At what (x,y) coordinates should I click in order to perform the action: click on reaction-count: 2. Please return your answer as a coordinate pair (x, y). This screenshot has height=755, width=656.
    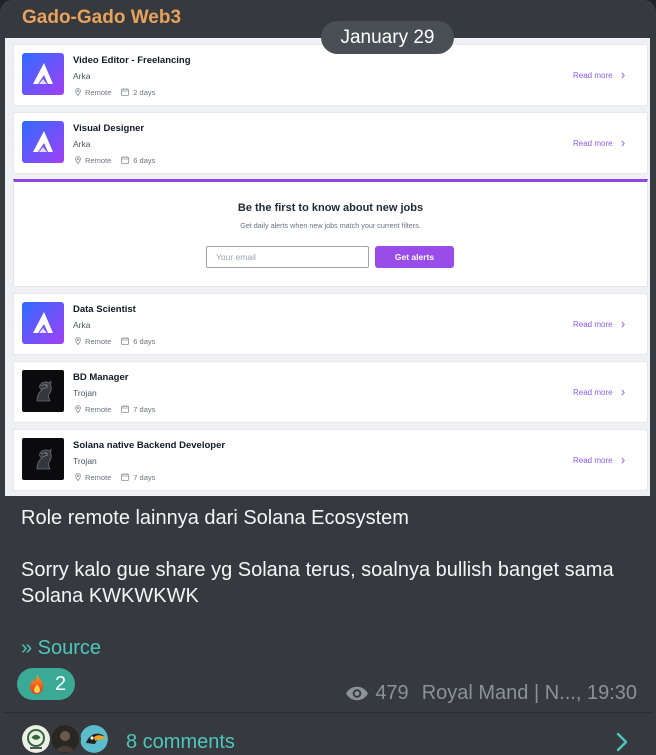
    Looking at the image, I should click on (61, 684).